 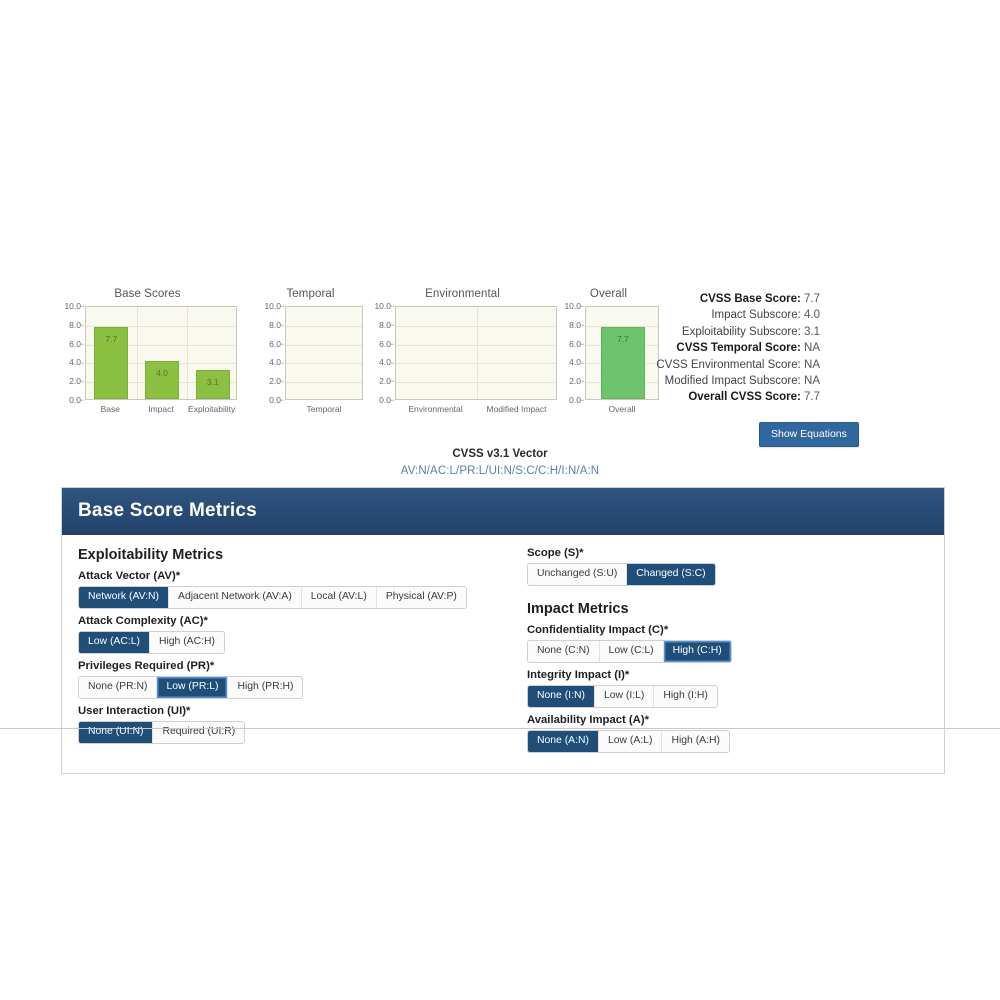 What do you see at coordinates (500, 454) in the screenshot?
I see `cvss-vector-title: CVSS v3.1 Vector` at bounding box center [500, 454].